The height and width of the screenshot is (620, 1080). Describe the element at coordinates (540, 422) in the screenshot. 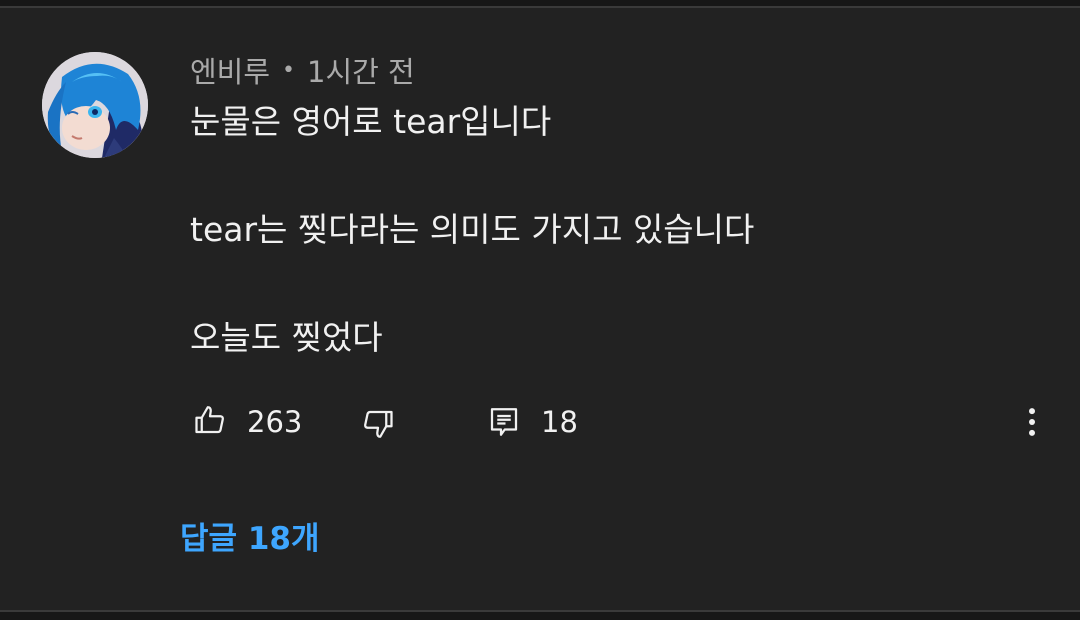

I see `comment-actions: 263 18` at that location.